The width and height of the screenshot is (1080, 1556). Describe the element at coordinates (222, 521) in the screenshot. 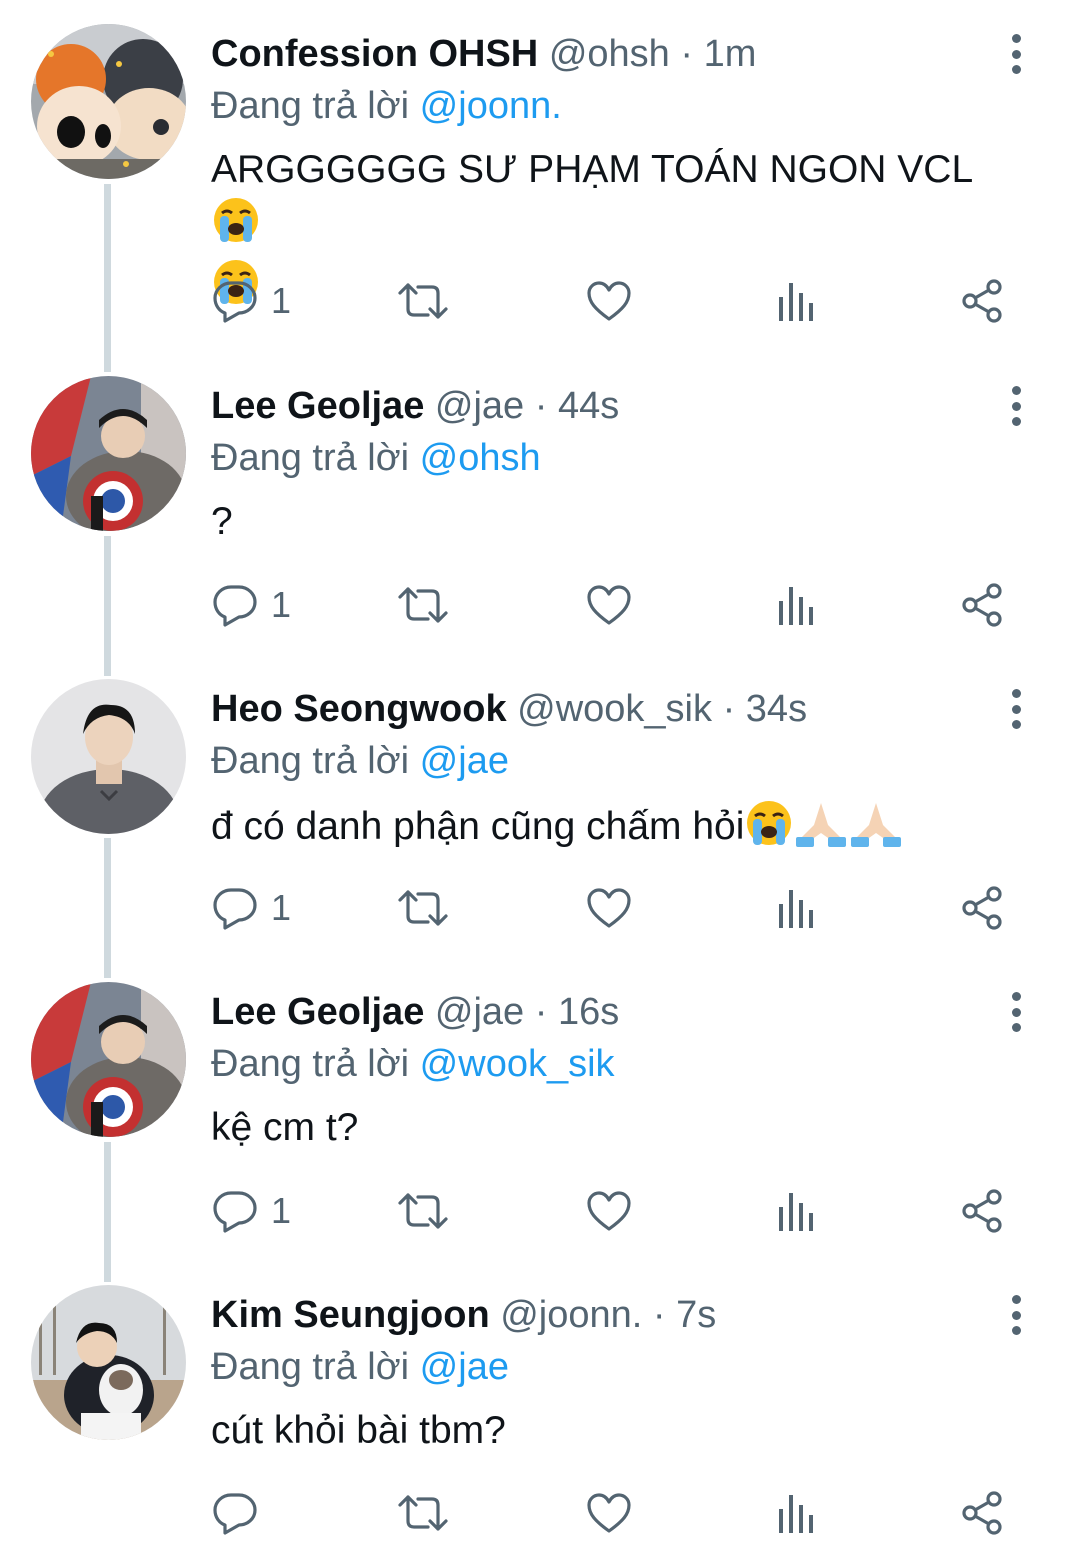

I see `tweet-text-content: ?` at that location.